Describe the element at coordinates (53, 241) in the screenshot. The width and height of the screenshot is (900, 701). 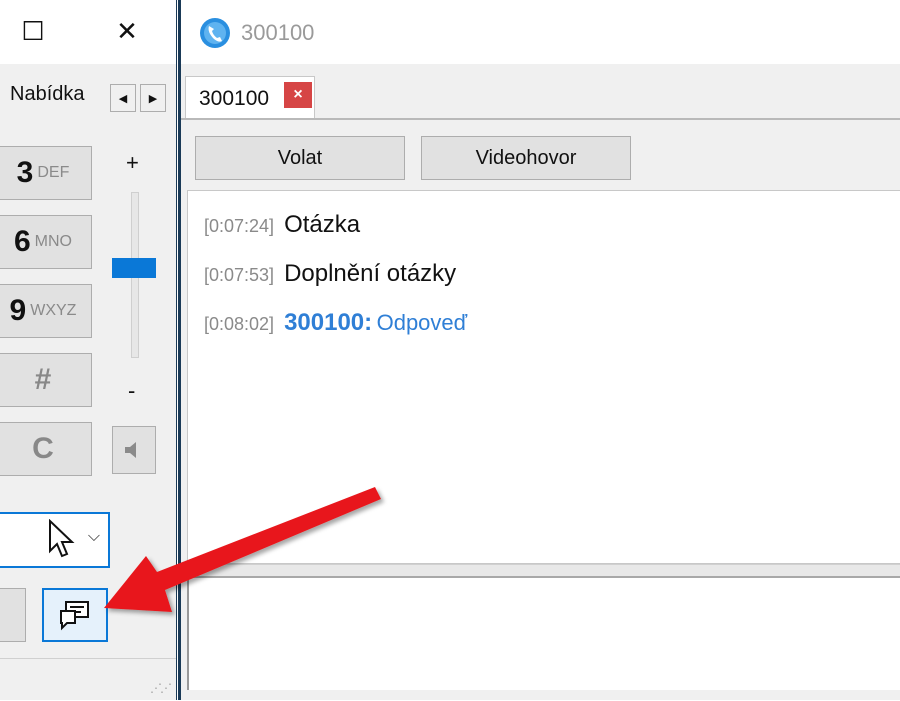
I see `key-letters: MNO` at that location.